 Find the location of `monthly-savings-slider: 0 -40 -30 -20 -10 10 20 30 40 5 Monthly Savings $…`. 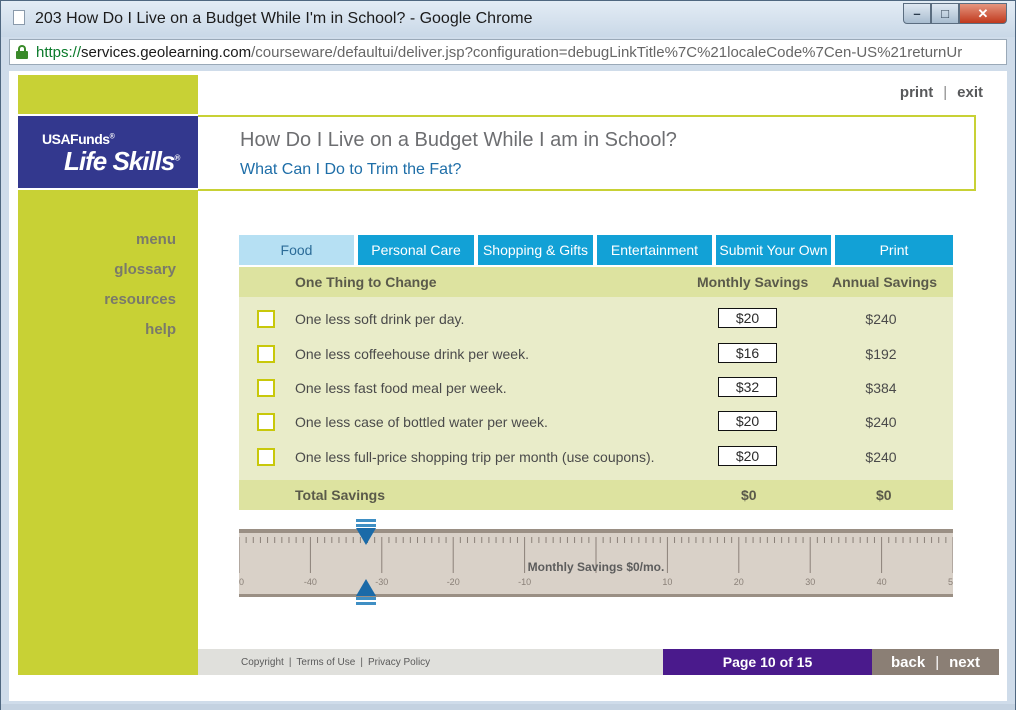

monthly-savings-slider: 0 -40 -30 -20 -10 10 20 30 40 5 Monthly Savings $… is located at coordinates (596, 563).